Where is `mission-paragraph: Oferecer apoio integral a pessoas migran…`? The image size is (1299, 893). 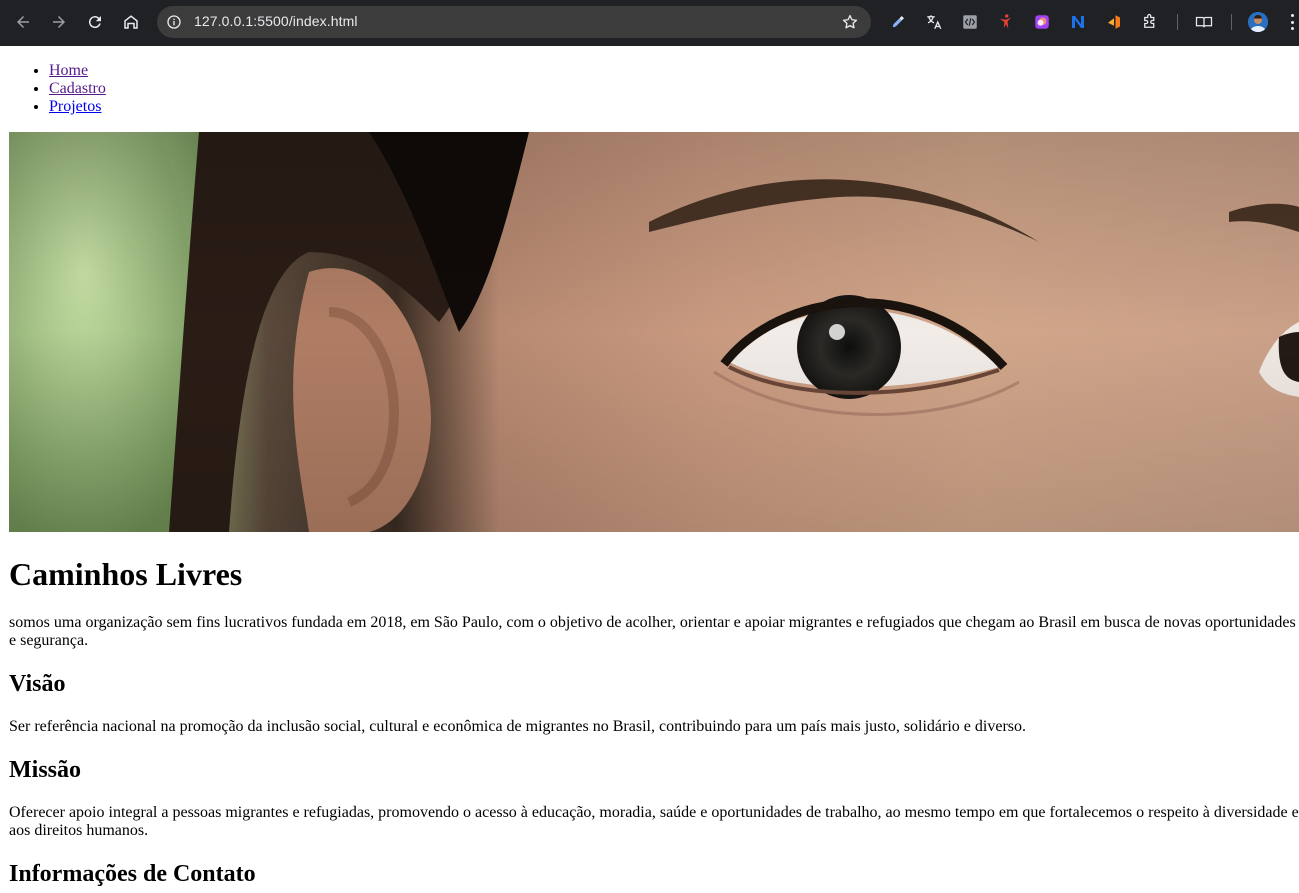 mission-paragraph: Oferecer apoio integral a pessoas migran… is located at coordinates (654, 821).